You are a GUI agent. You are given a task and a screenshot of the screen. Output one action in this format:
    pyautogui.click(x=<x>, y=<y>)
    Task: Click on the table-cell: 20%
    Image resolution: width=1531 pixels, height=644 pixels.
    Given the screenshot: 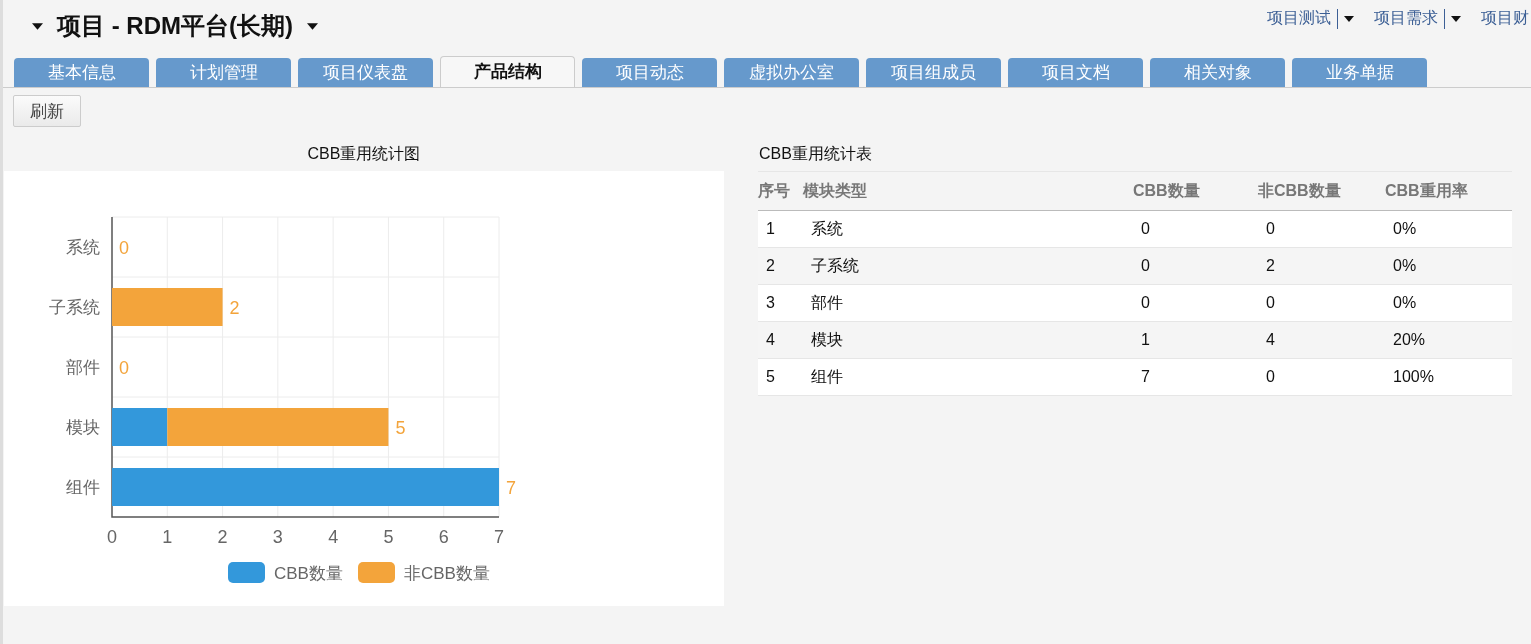 What is the action you would take?
    pyautogui.click(x=1448, y=340)
    